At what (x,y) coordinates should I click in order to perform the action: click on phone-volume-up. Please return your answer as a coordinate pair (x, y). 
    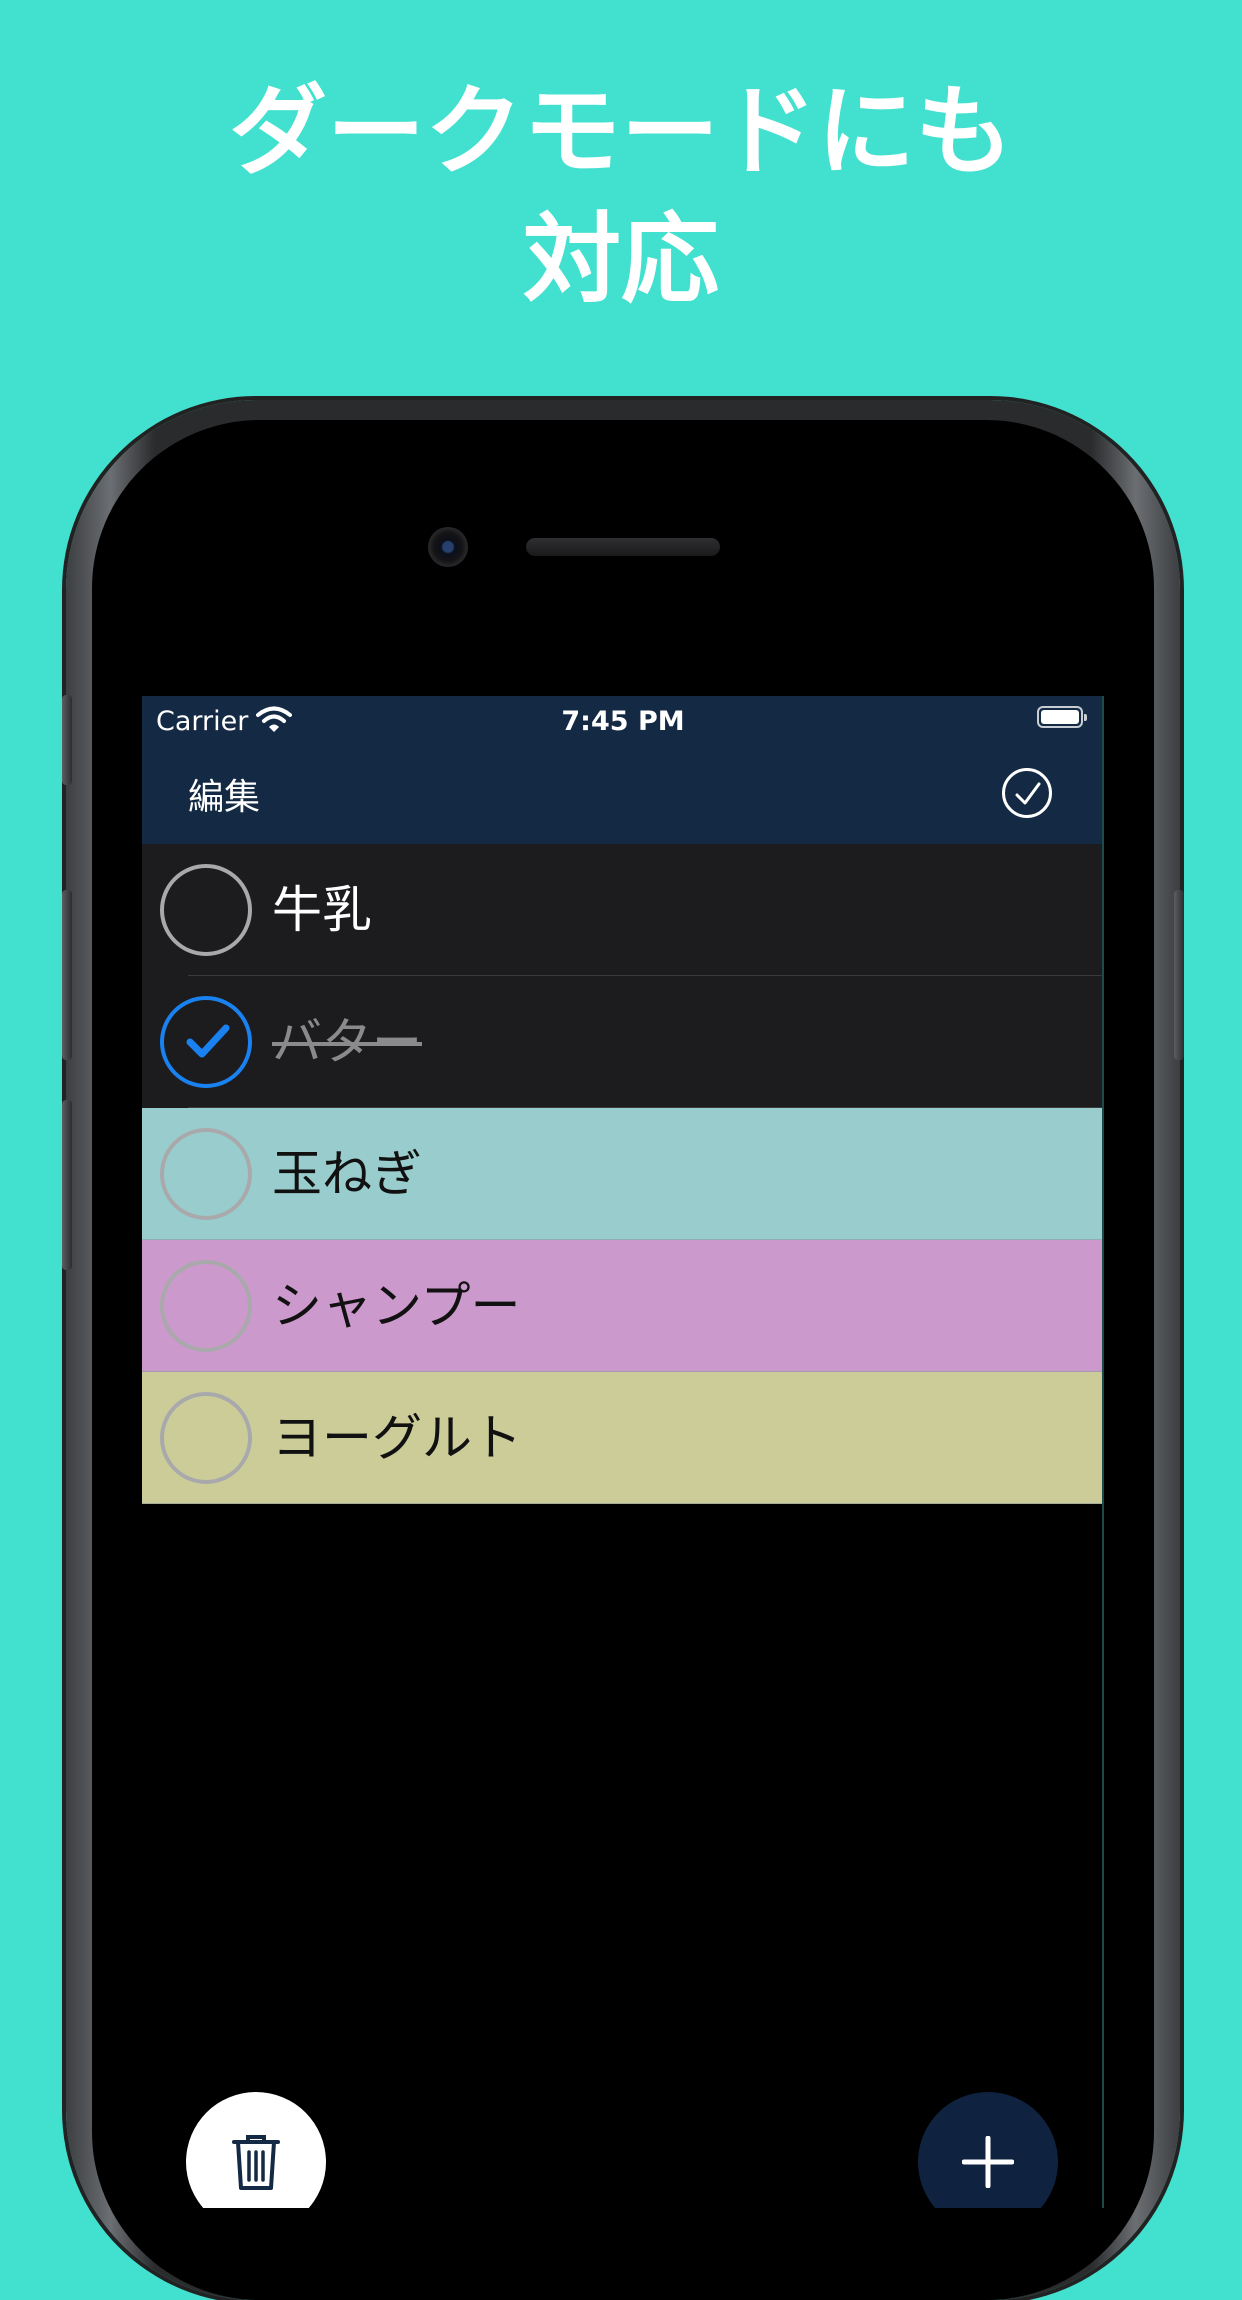
    Looking at the image, I should click on (67, 975).